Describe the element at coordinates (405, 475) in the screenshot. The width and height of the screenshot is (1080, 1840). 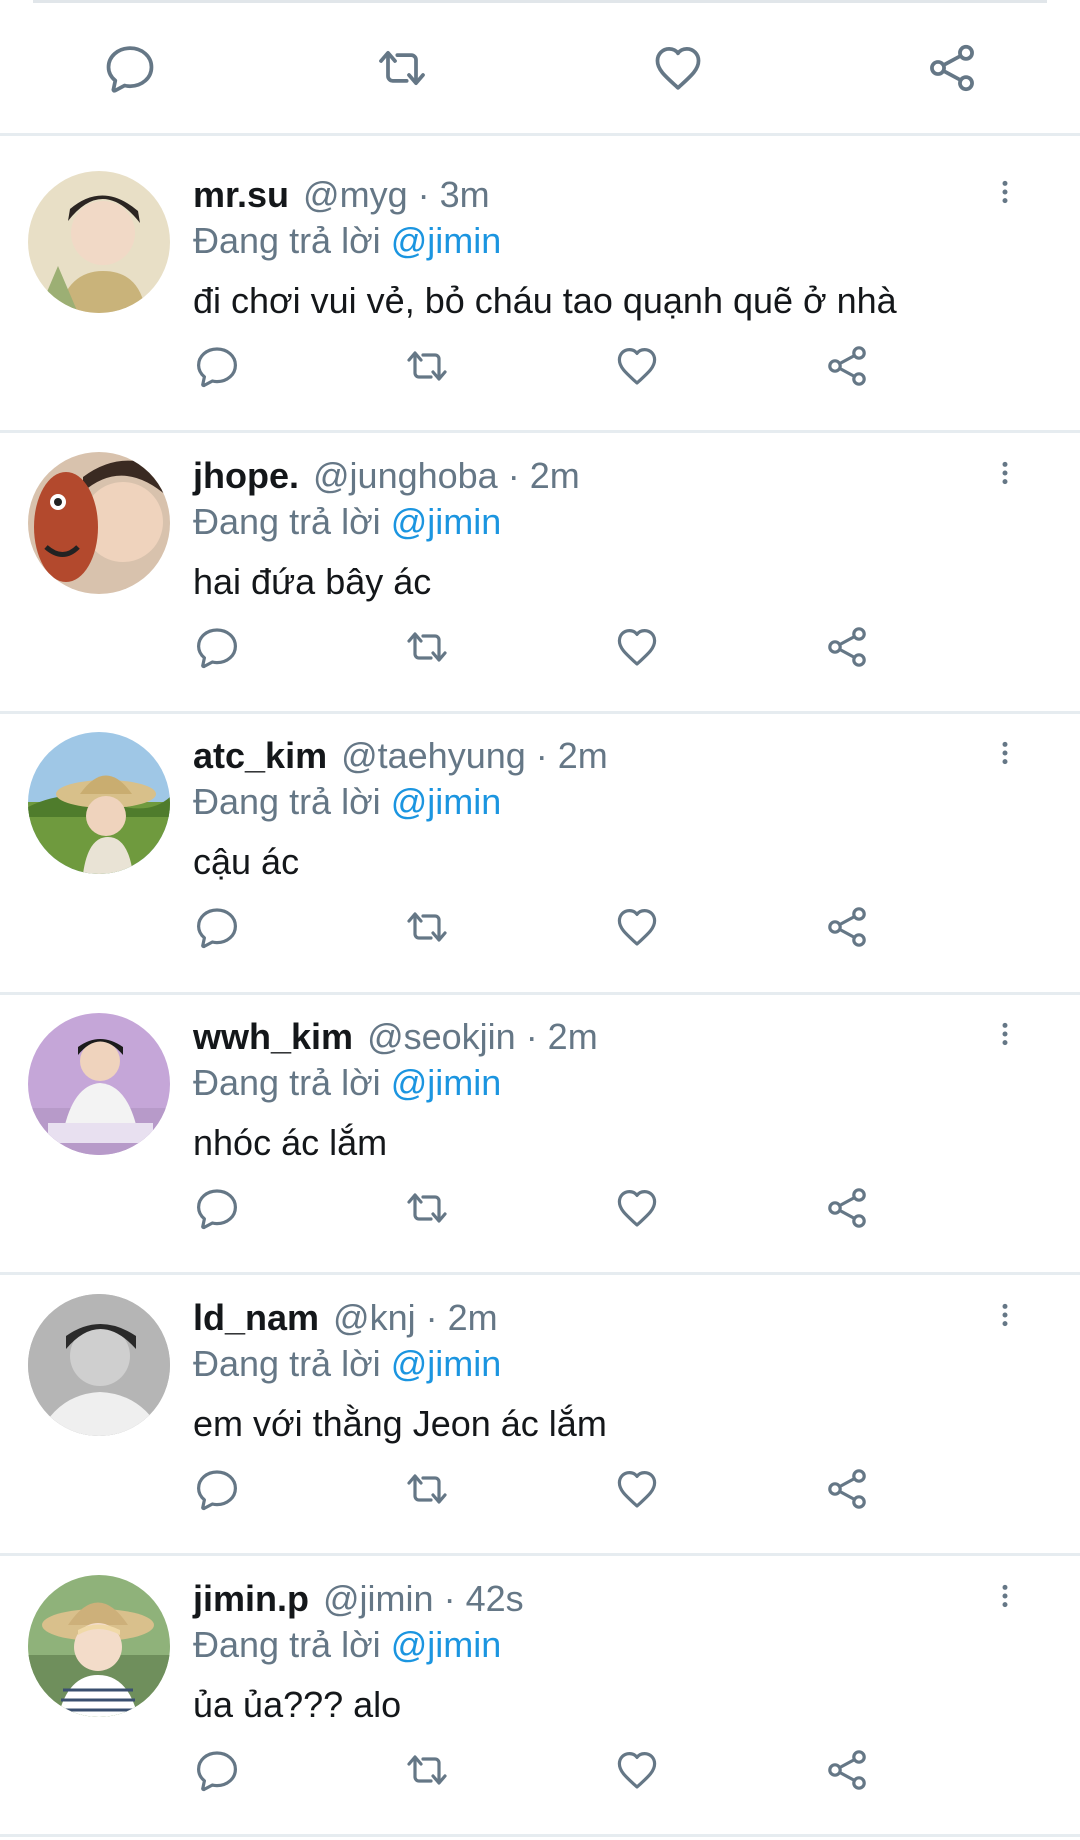
I see `user-handle: @junghoba` at that location.